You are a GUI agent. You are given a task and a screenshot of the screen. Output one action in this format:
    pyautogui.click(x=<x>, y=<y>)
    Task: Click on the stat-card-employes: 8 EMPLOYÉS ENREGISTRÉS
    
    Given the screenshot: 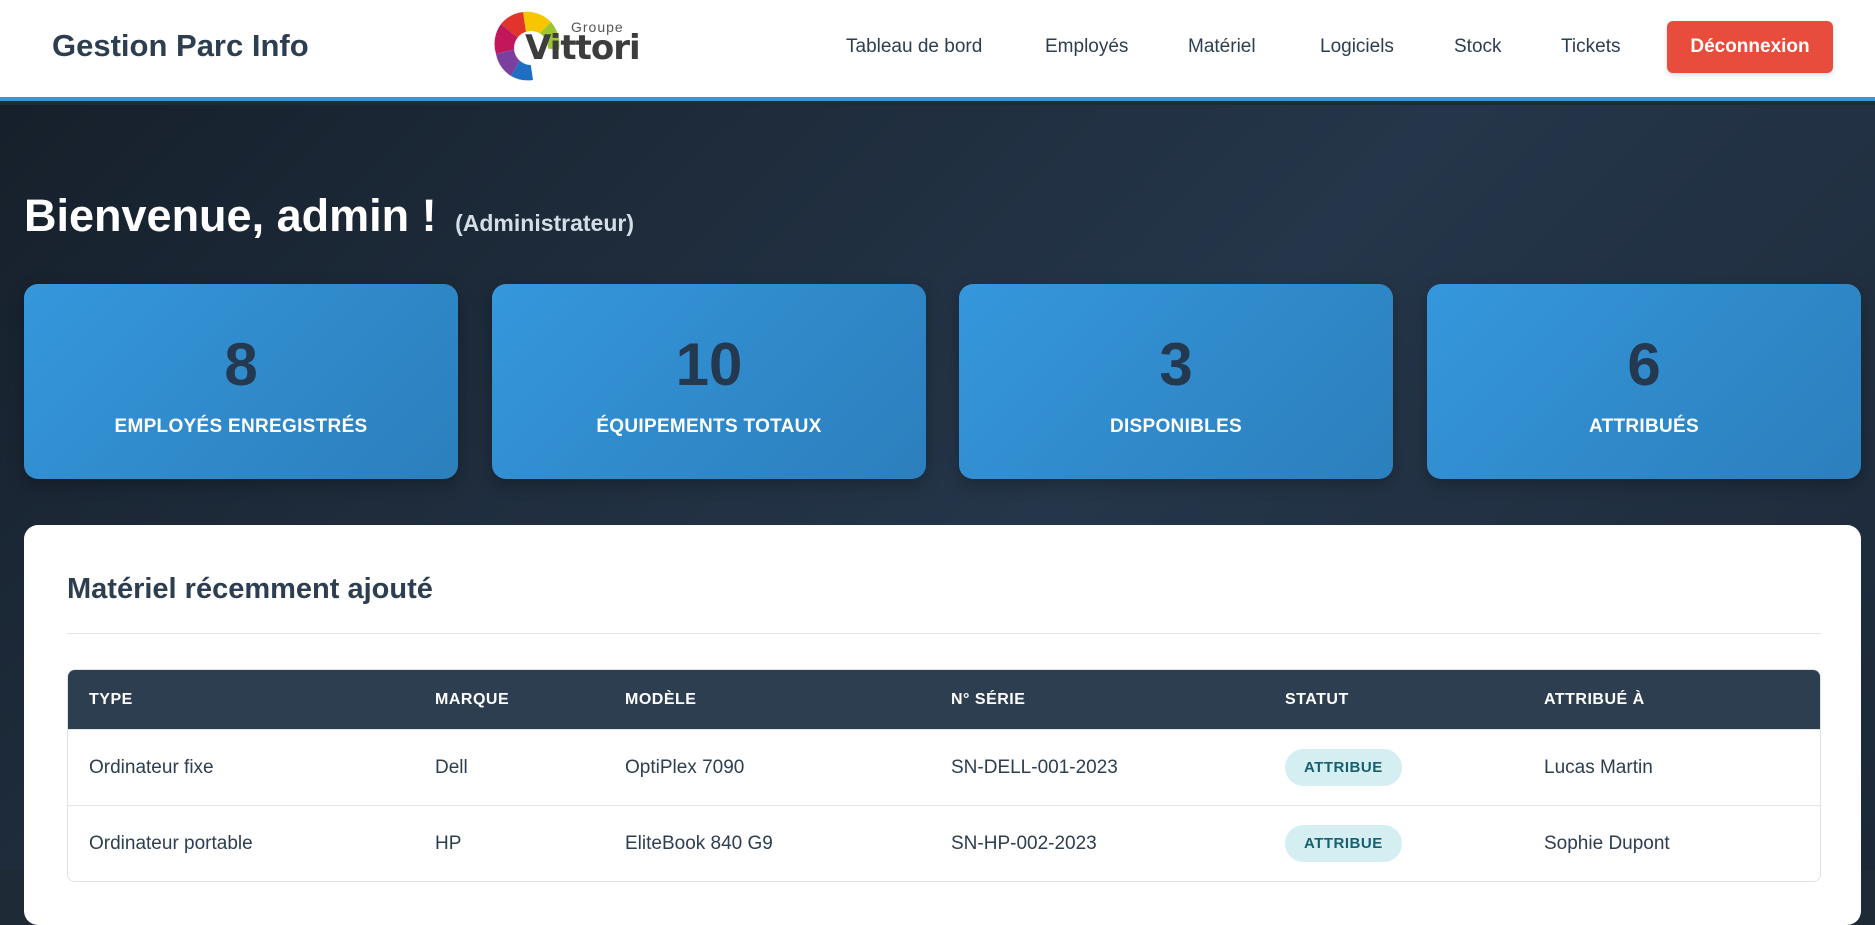 What is the action you would take?
    pyautogui.click(x=241, y=381)
    